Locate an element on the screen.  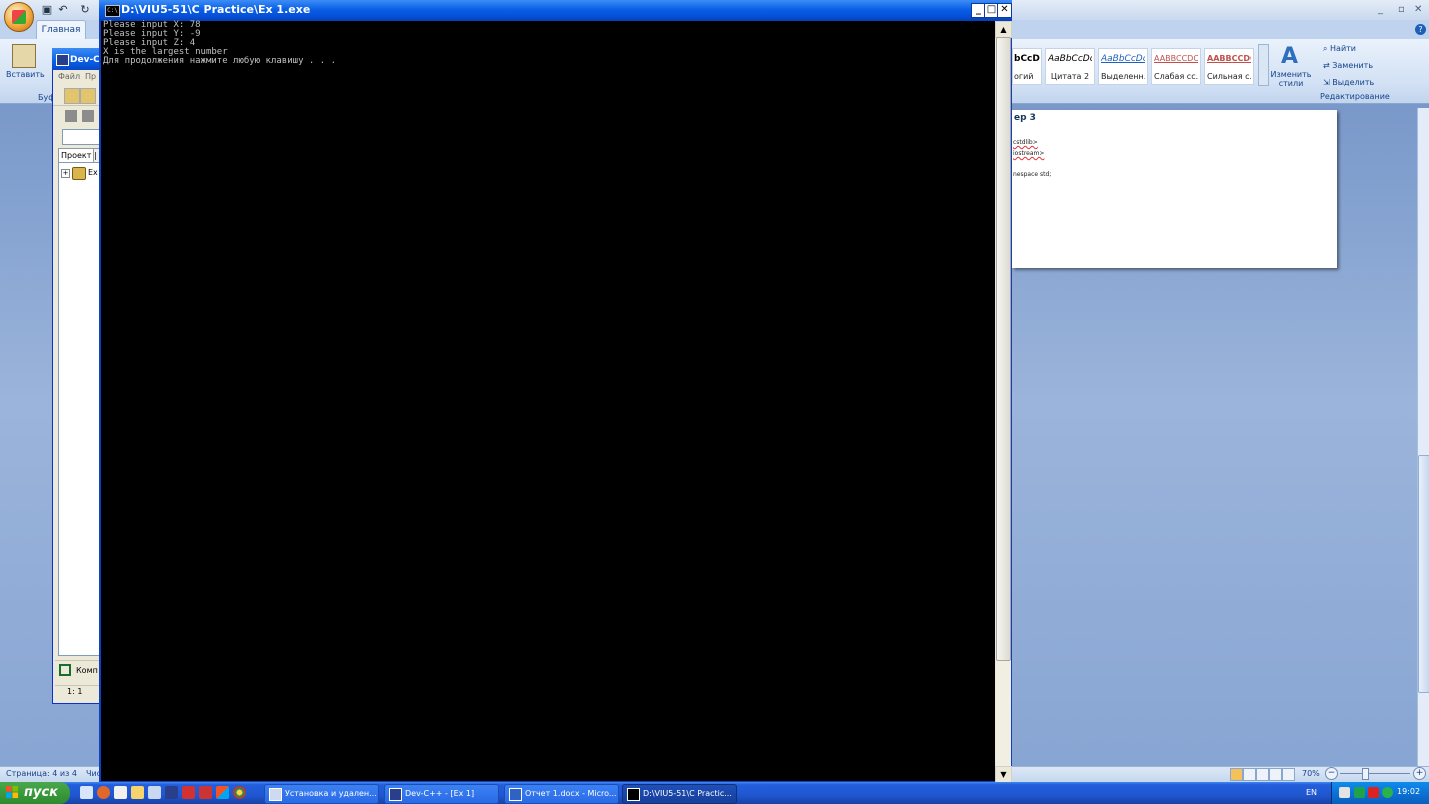
zoom-out-button: − is located at coordinates (1331, 773).